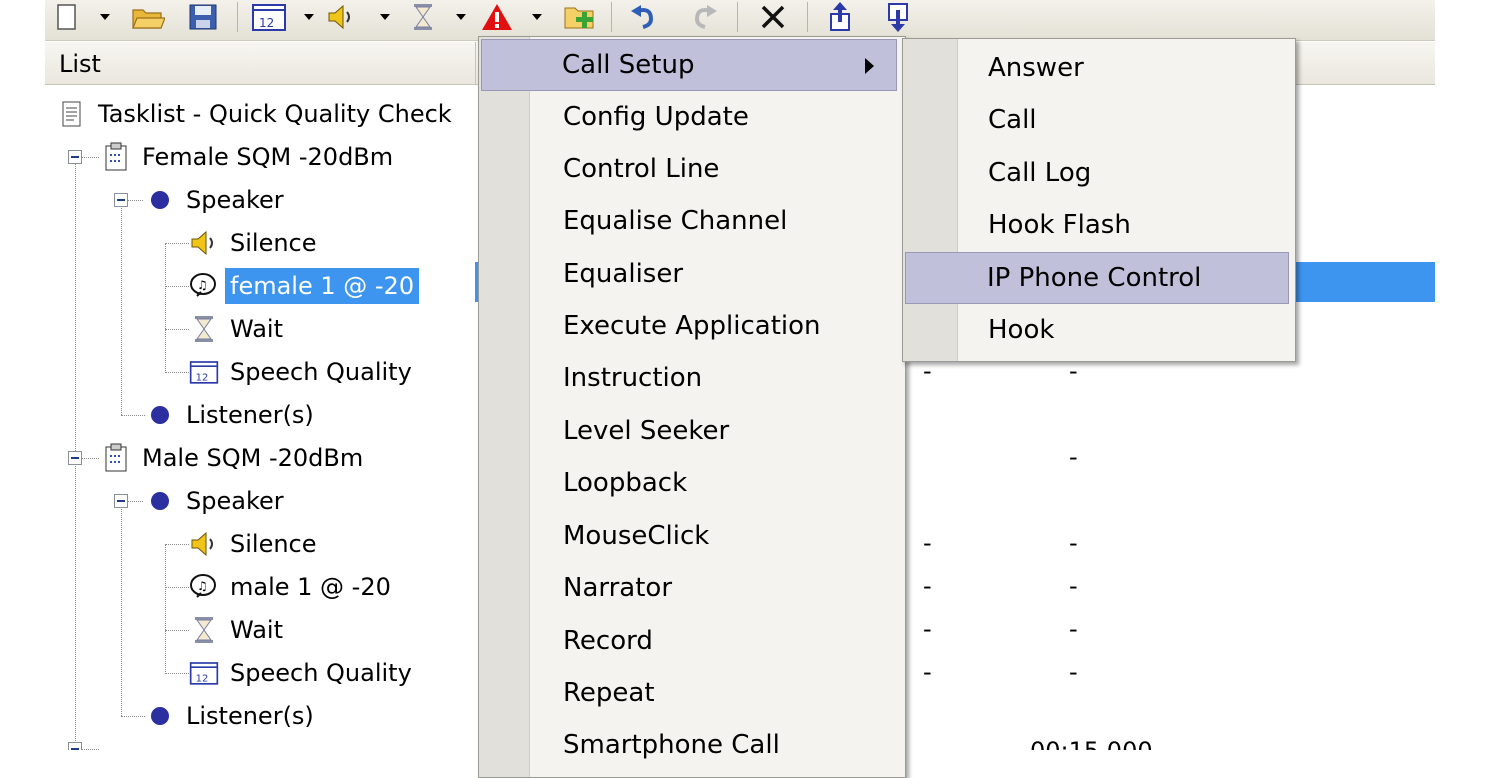 This screenshot has height=778, width=1500. Describe the element at coordinates (689, 169) in the screenshot. I see `menu-item-control-line: Control Line` at that location.